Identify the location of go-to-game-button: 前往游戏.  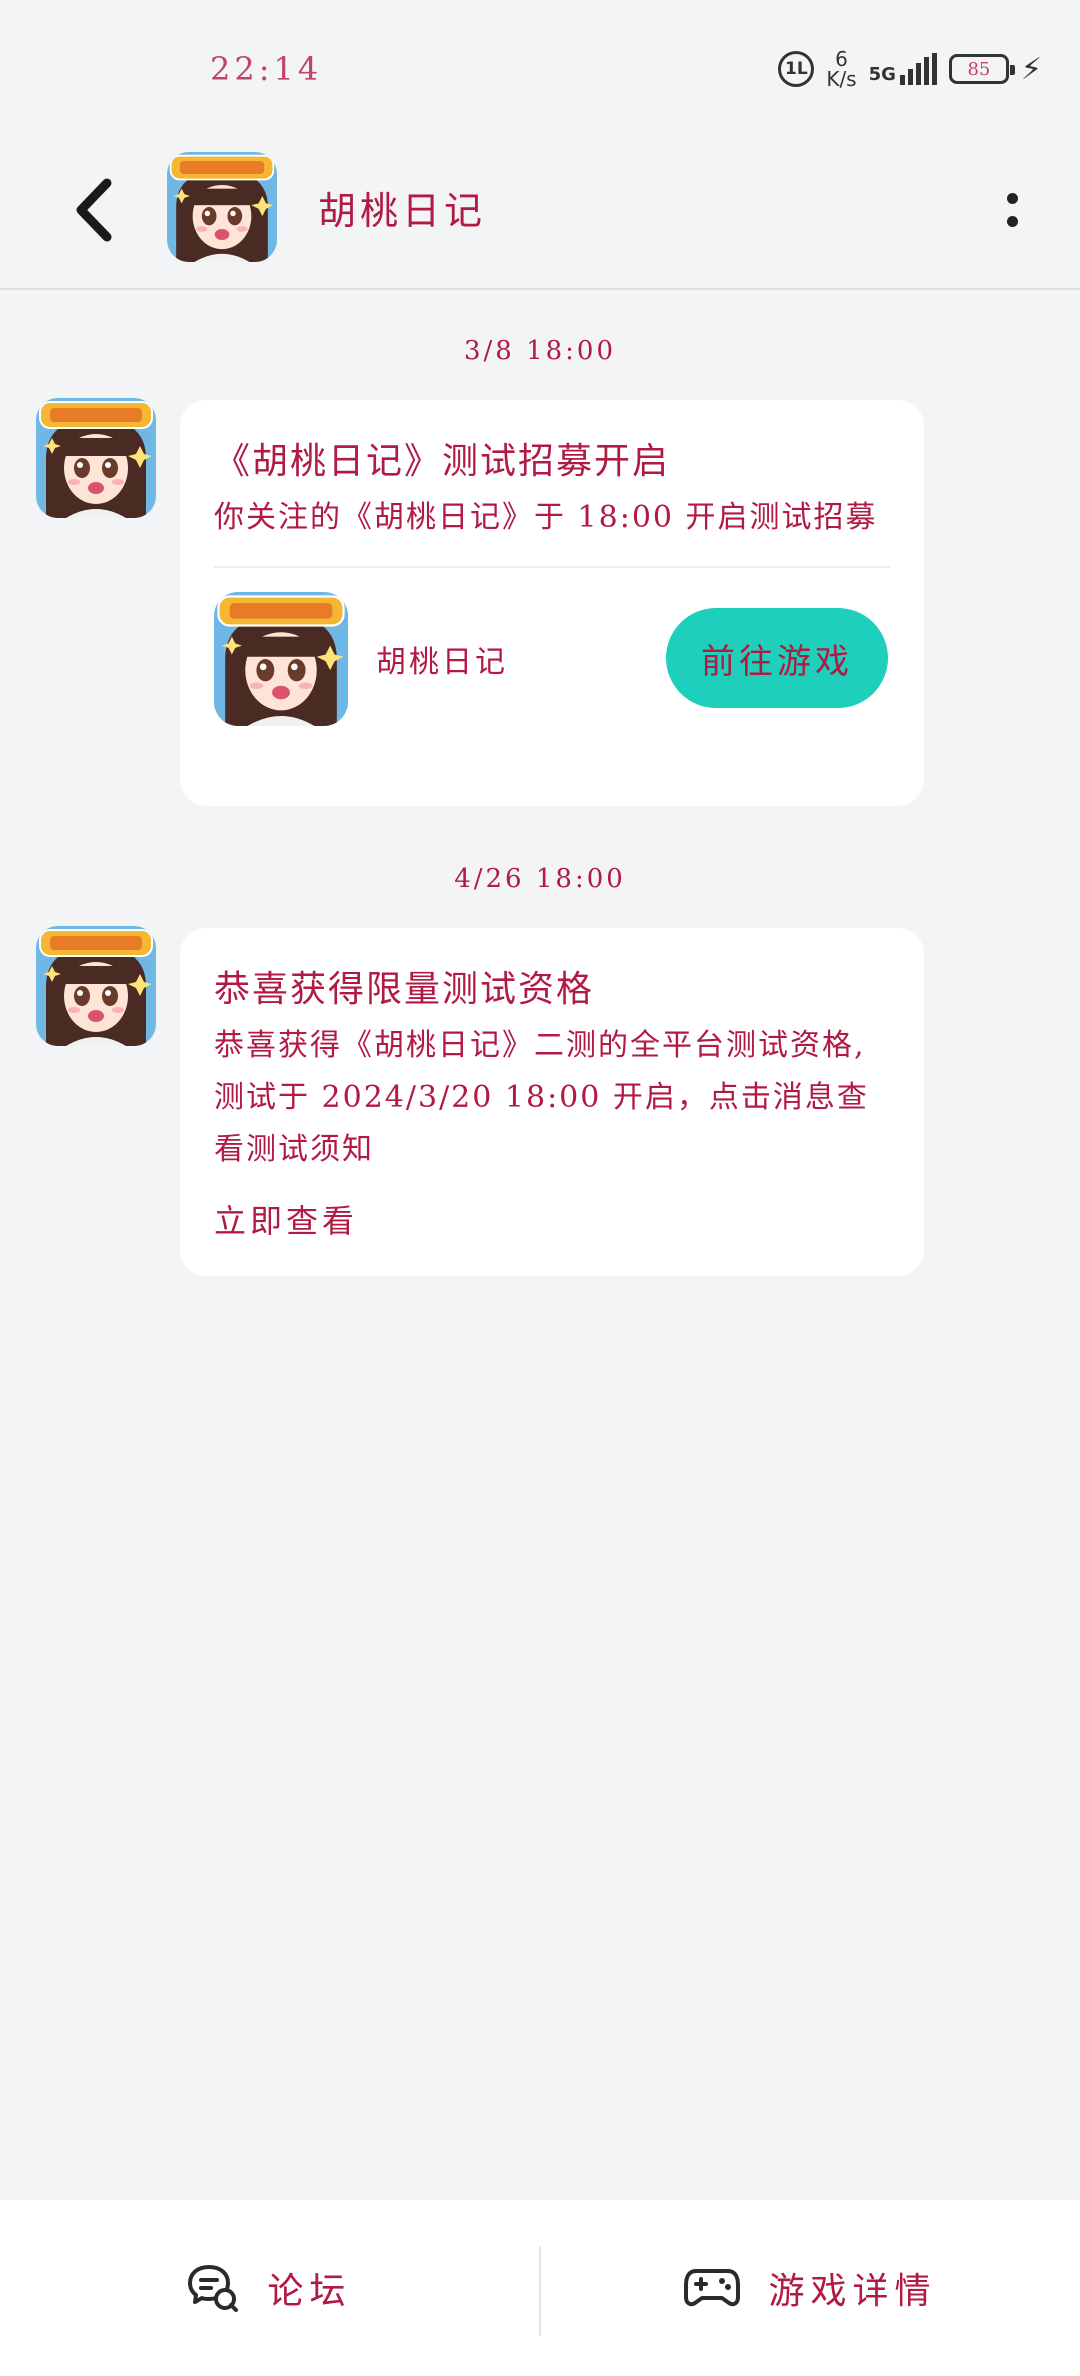
(777, 658).